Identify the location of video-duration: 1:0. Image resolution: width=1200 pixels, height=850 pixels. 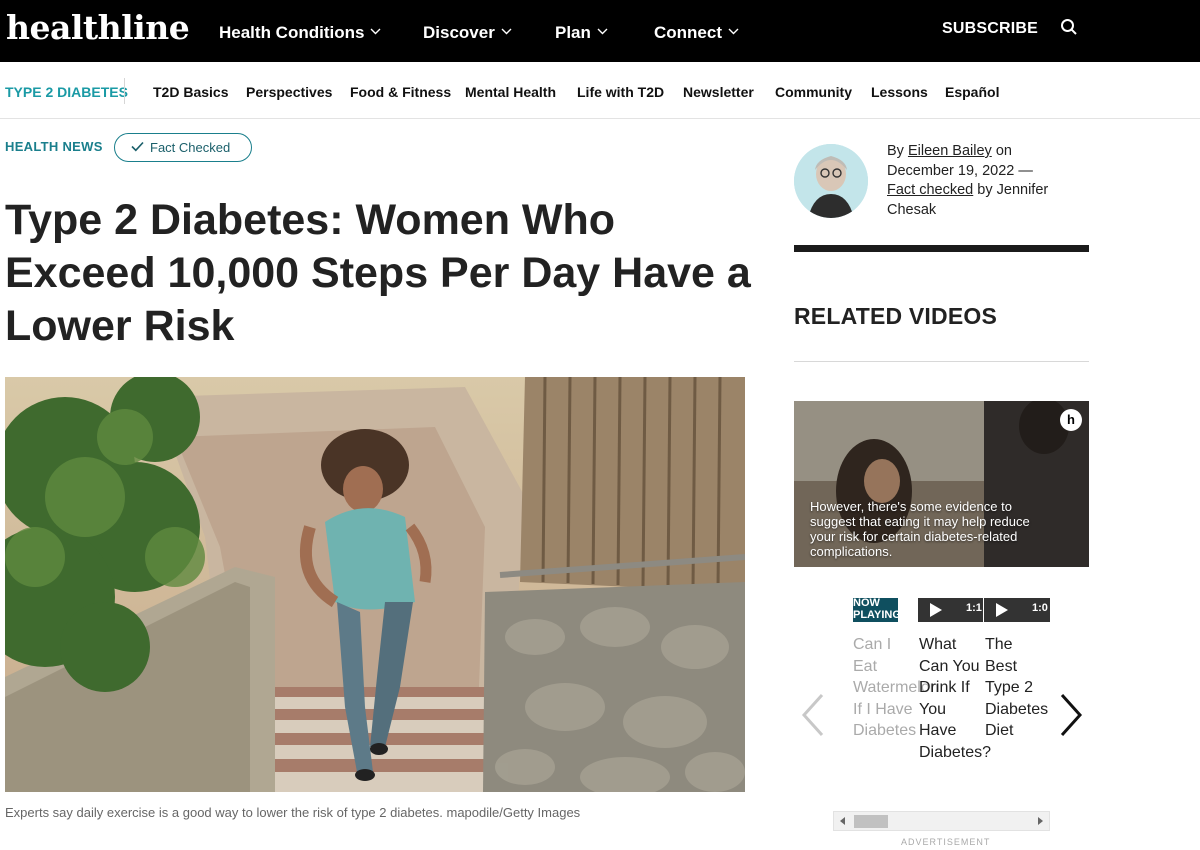
(1040, 608).